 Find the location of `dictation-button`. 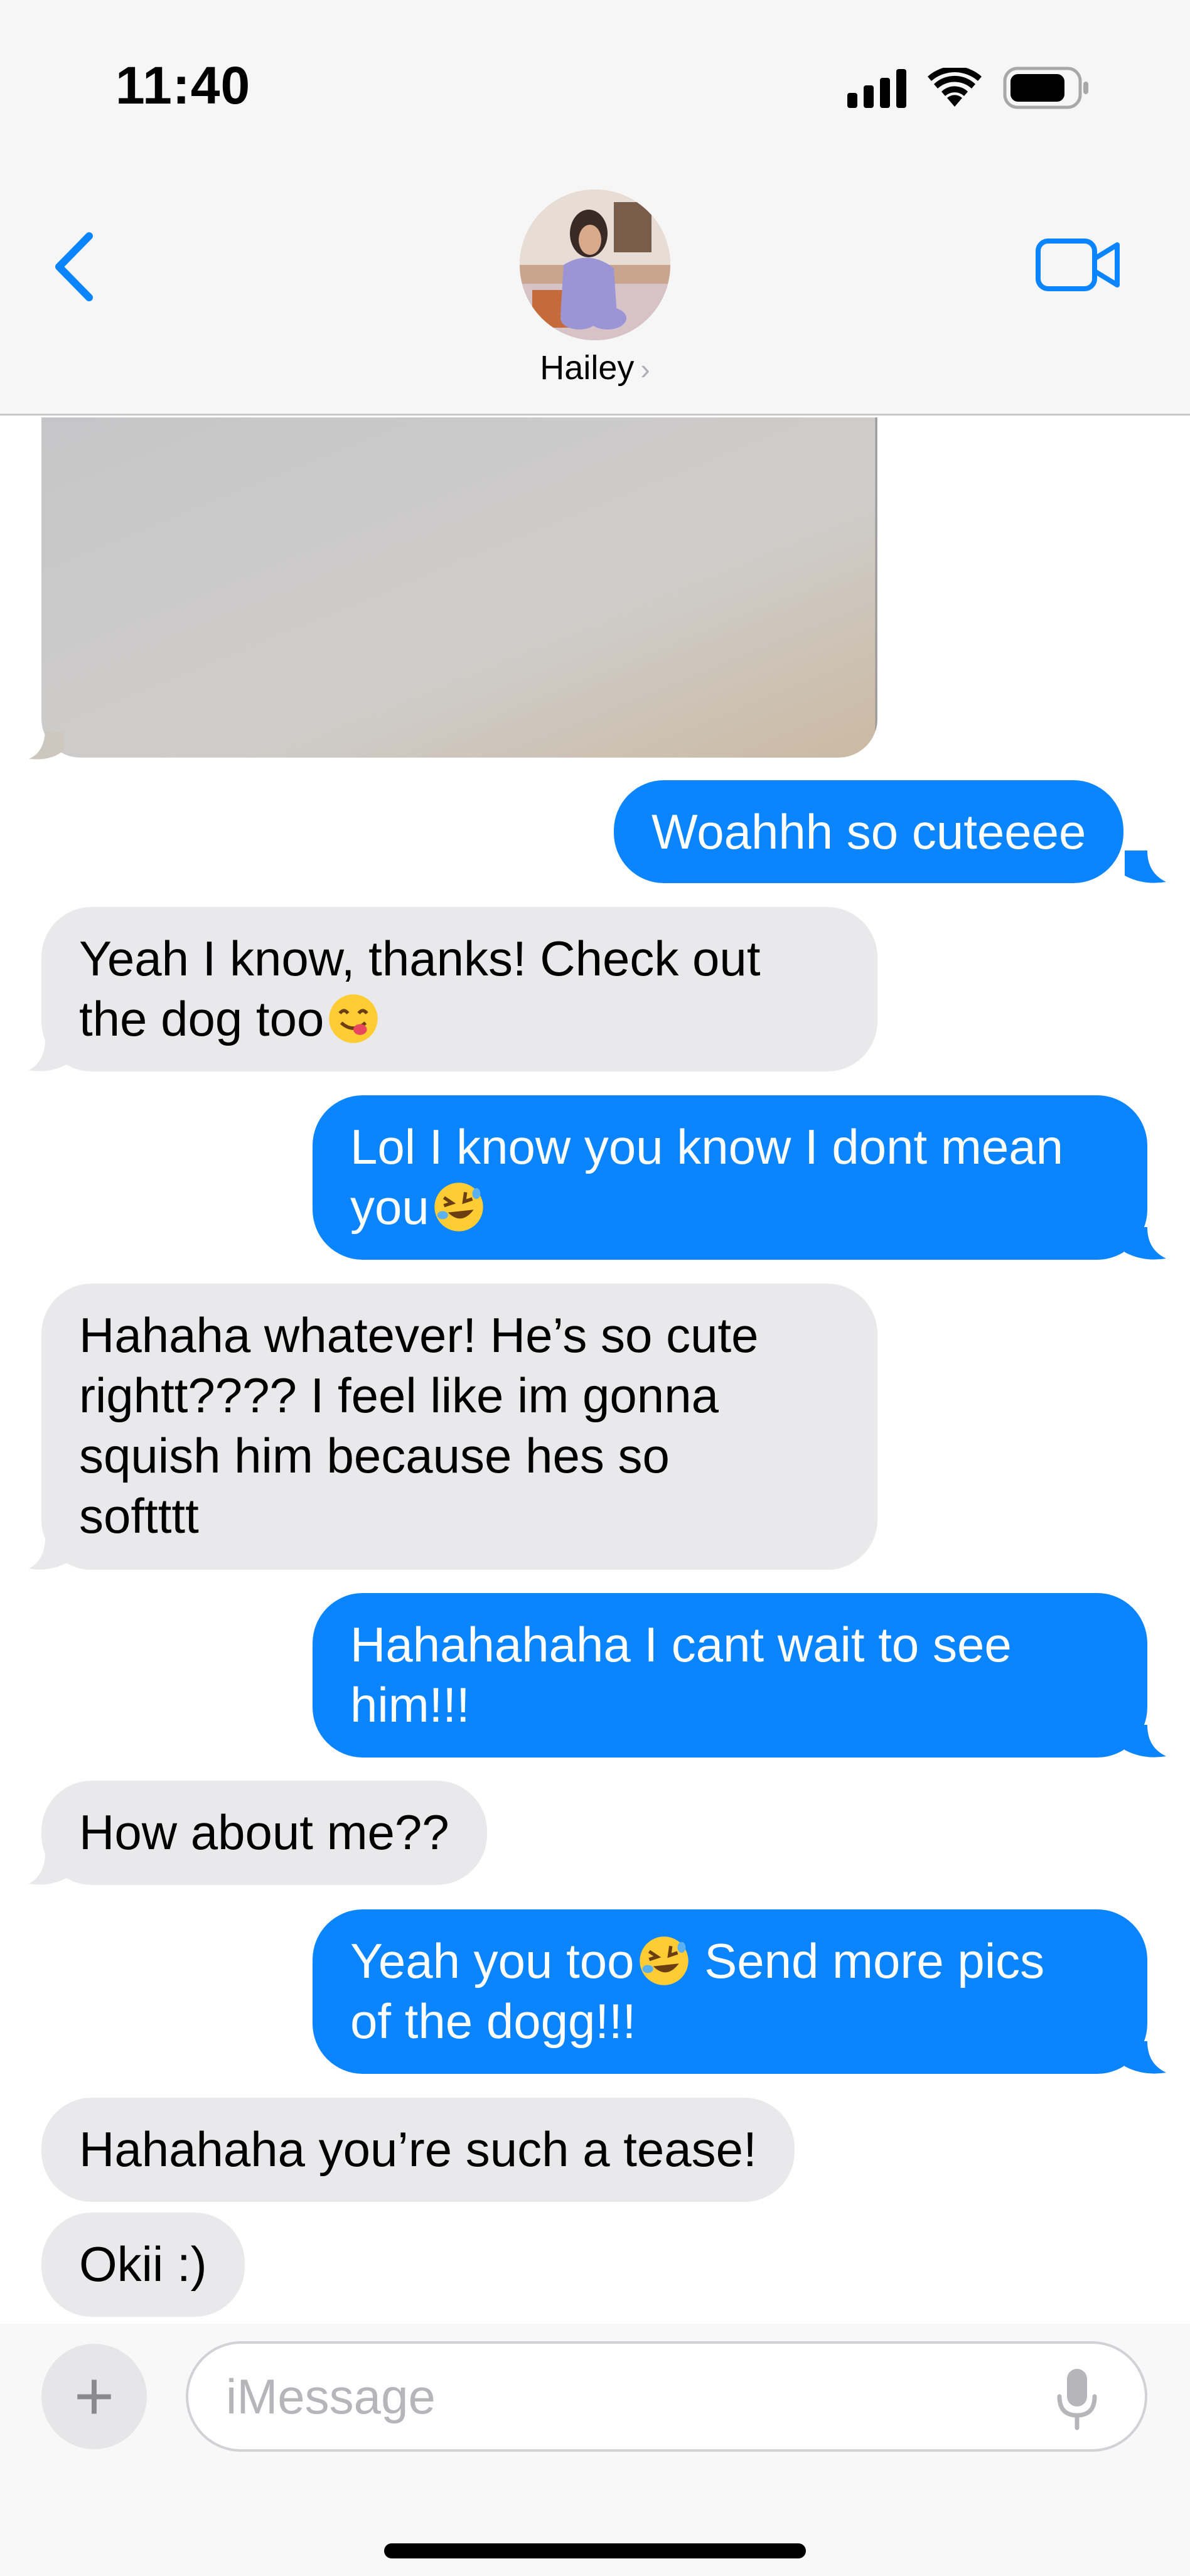

dictation-button is located at coordinates (1077, 2399).